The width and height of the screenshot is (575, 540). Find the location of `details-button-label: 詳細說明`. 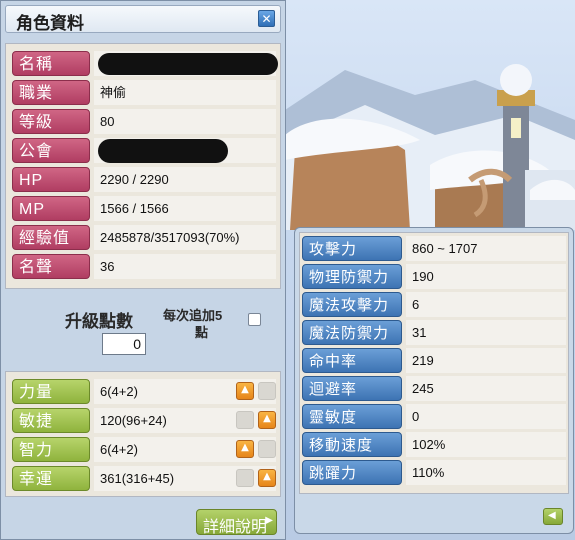

details-button-label: 詳細說明 is located at coordinates (235, 527).